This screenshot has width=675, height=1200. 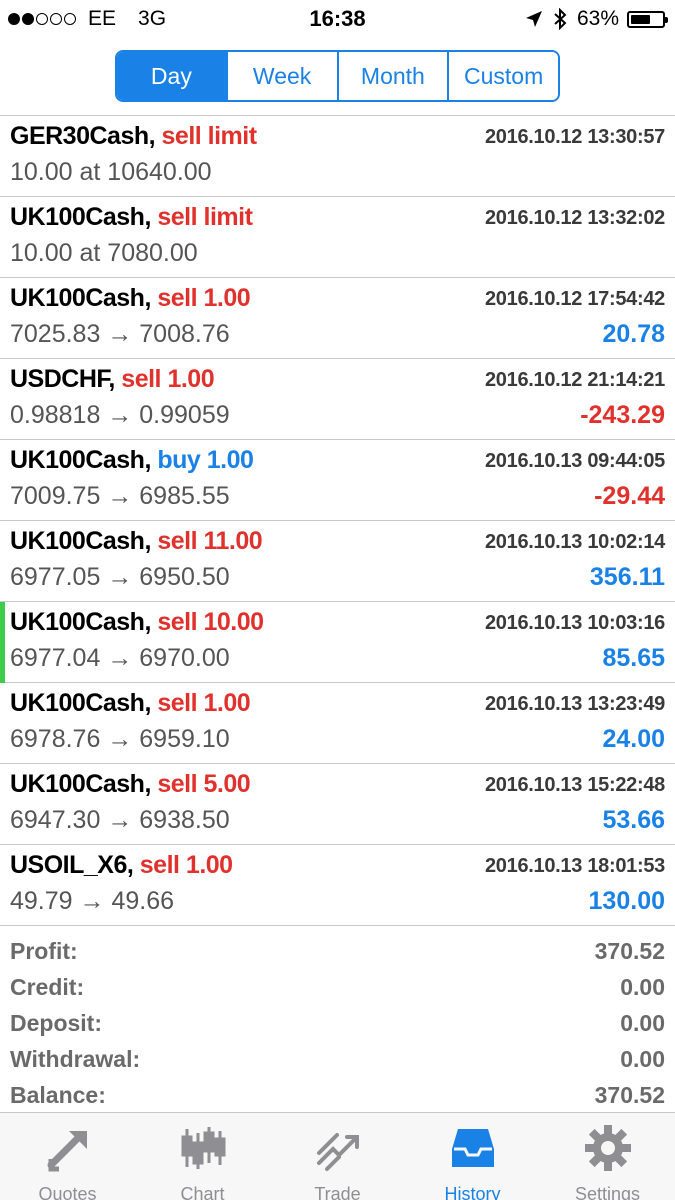 I want to click on tab-label: Trade, so click(x=337, y=1192).